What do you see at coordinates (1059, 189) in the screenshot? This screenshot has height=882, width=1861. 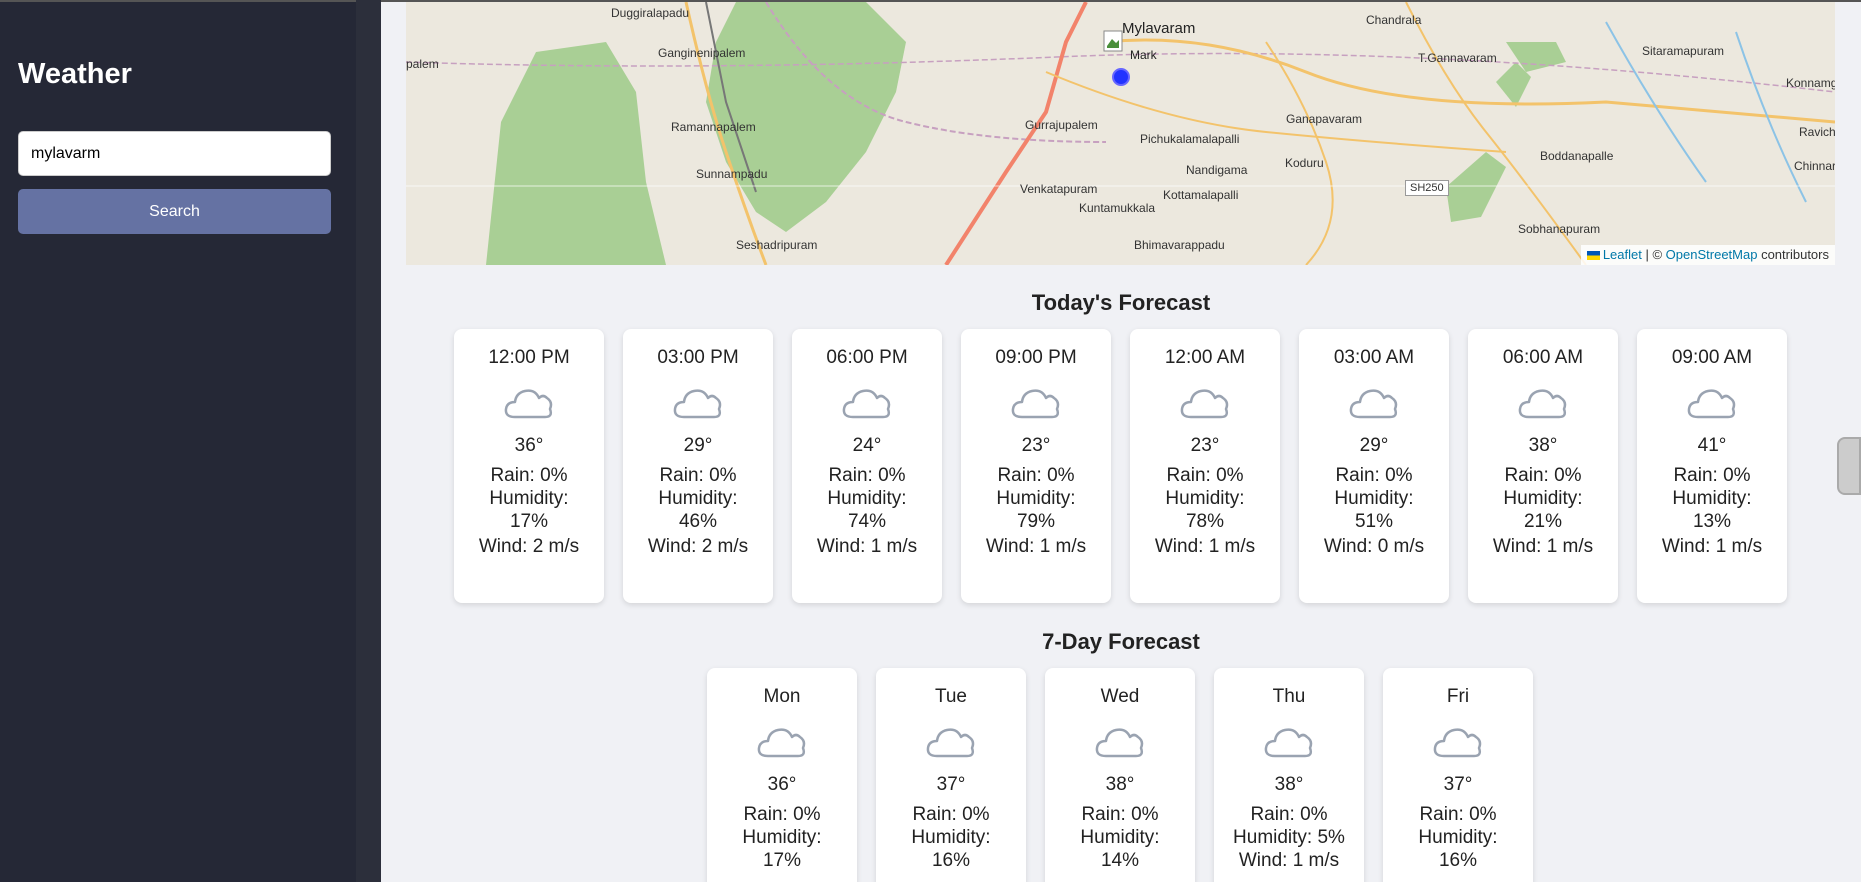 I see `map-place-label: Venkatapuram` at bounding box center [1059, 189].